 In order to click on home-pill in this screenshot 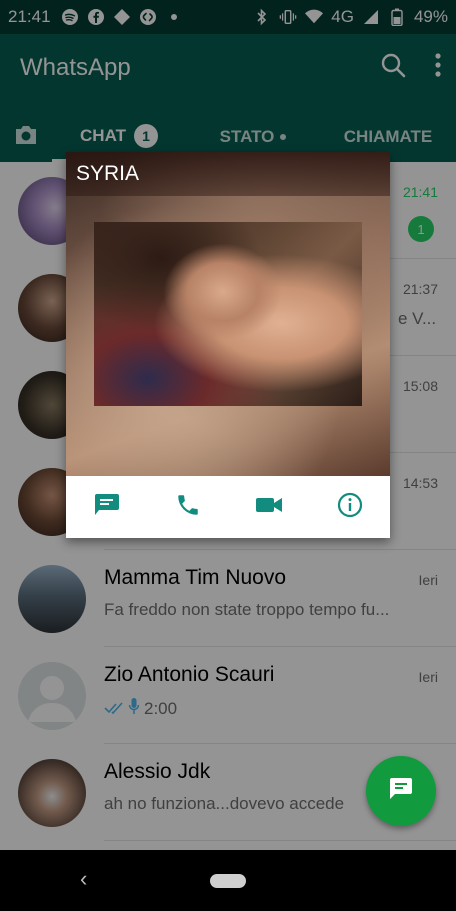, I will do `click(228, 881)`.